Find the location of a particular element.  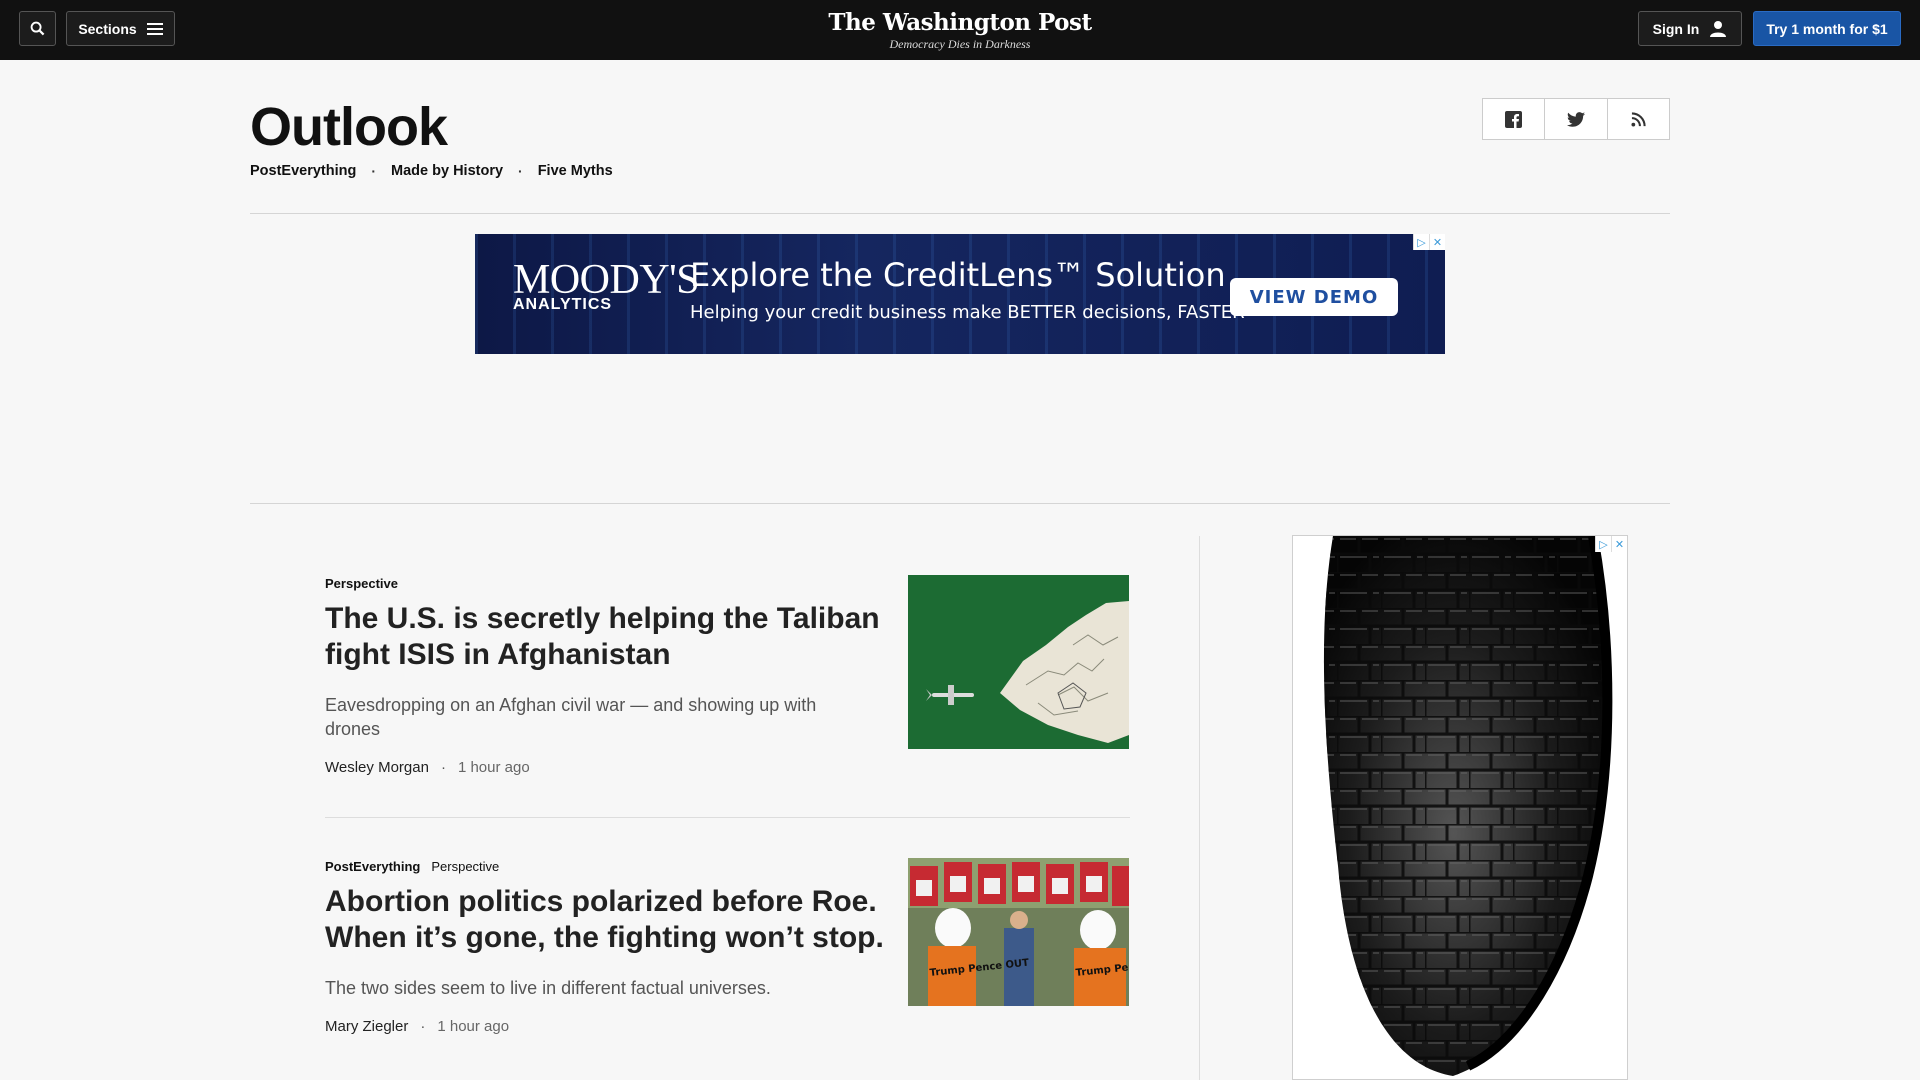

author-name: Mary Ziegler is located at coordinates (366, 1026).